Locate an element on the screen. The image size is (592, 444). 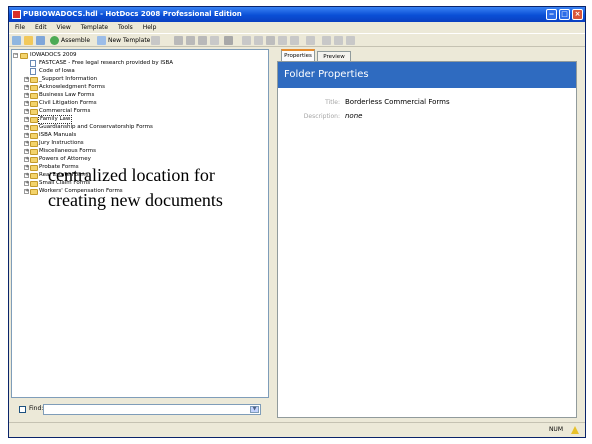
tree-item-label: Acknowledgment Forms is located at coordinates (72, 87).